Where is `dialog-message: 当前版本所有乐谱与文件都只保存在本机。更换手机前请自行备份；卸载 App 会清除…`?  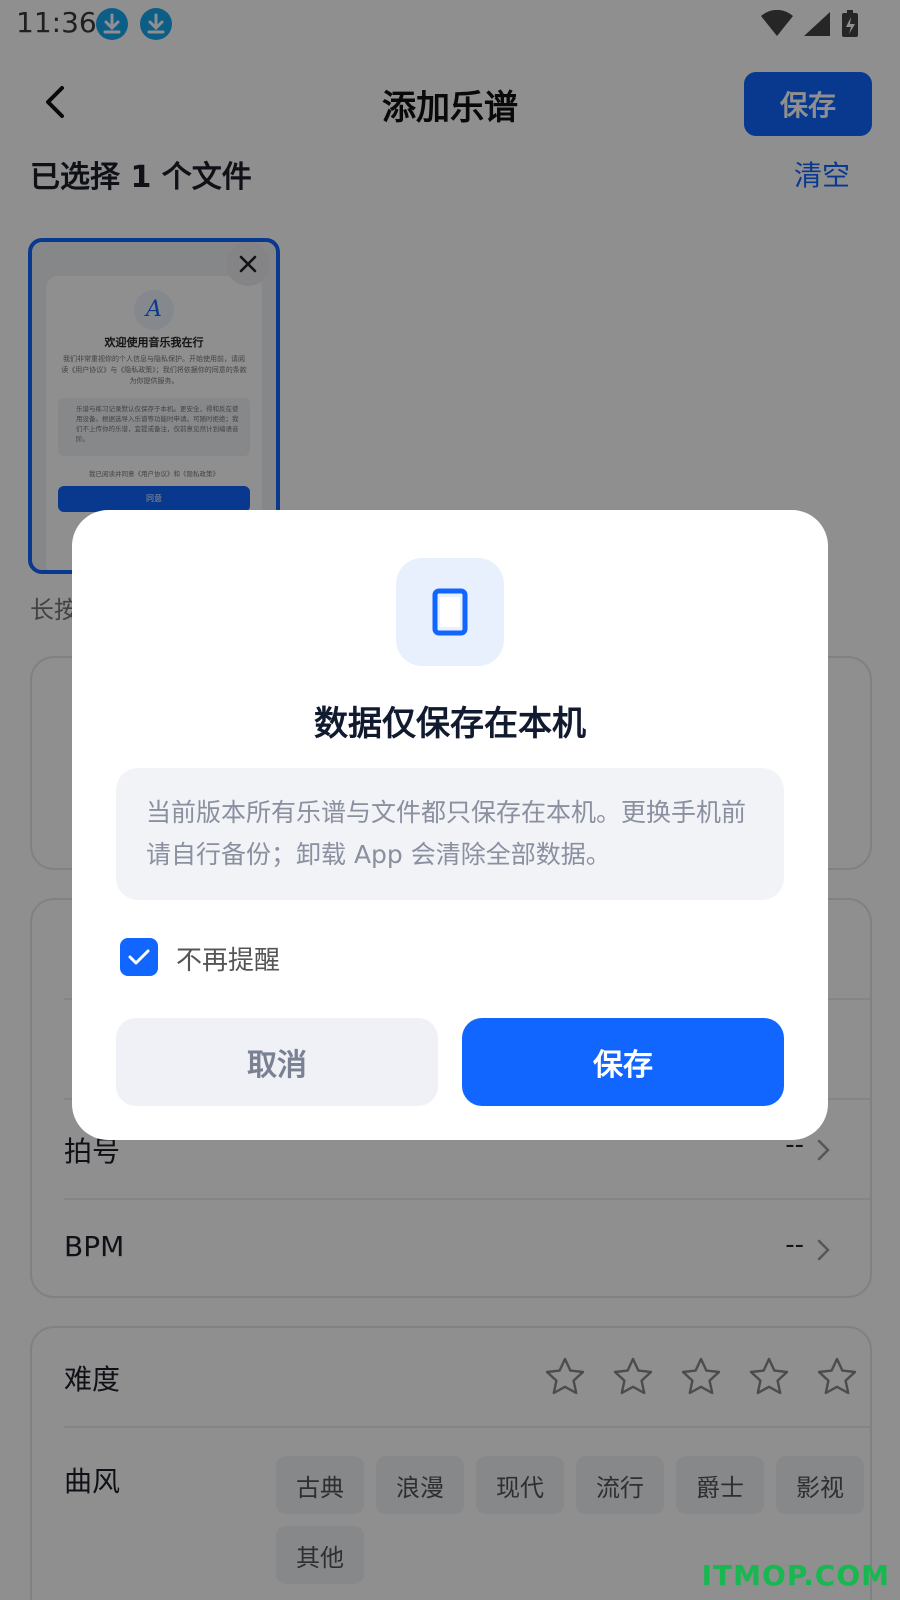
dialog-message: 当前版本所有乐谱与文件都只保存在本机。更换手机前请自行备份；卸载 App 会清除… is located at coordinates (450, 834).